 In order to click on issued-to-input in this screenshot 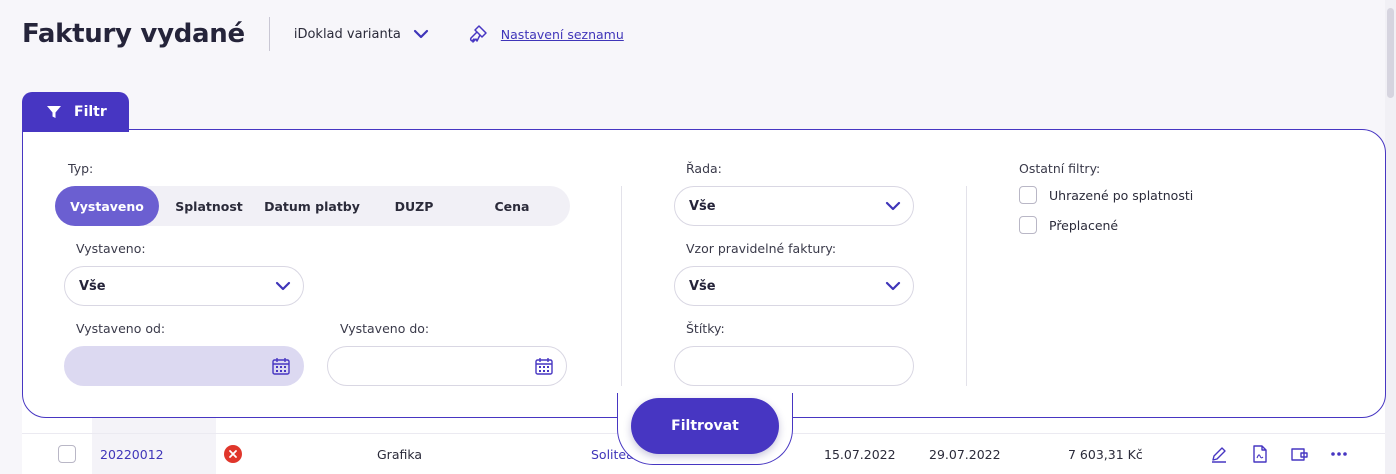, I will do `click(447, 366)`.